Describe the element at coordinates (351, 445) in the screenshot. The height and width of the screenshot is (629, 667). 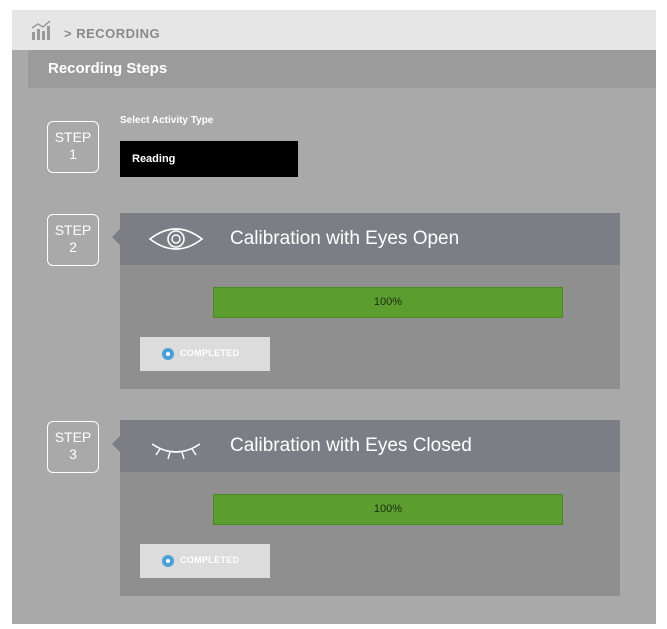
I see `calibration-title: Calibration with Eyes Closed` at that location.